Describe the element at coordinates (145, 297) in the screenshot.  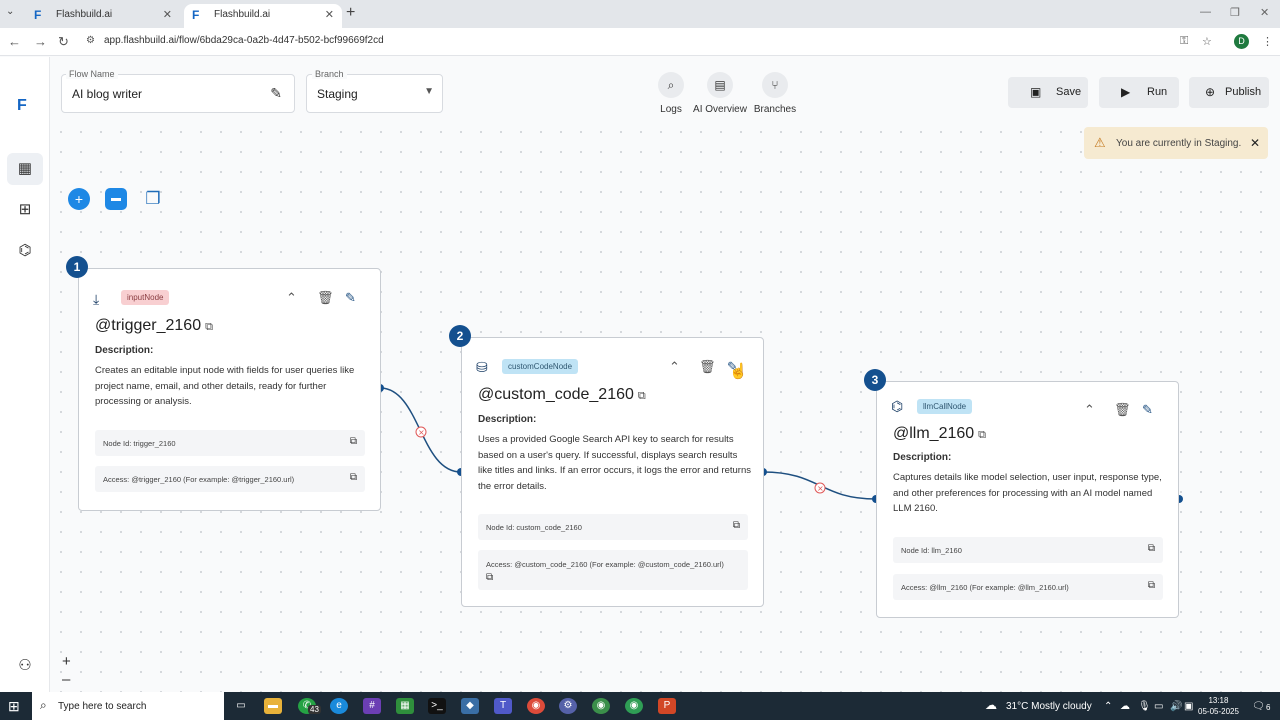
I see `node-type-chip: inputNode` at that location.